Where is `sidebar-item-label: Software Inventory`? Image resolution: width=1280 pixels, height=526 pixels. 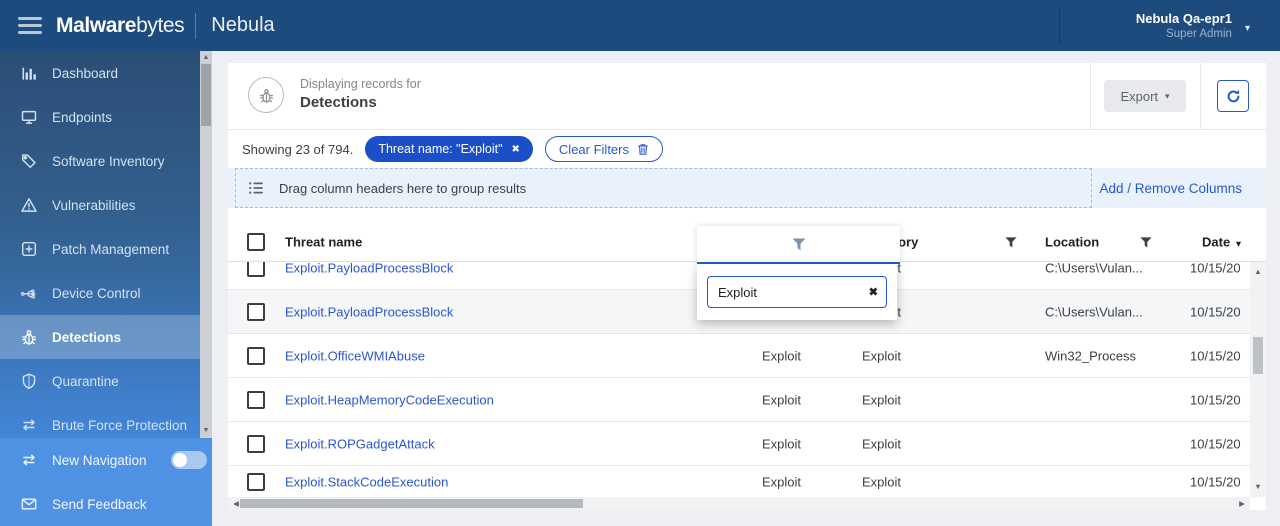
sidebar-item-label: Software Inventory is located at coordinates (108, 161).